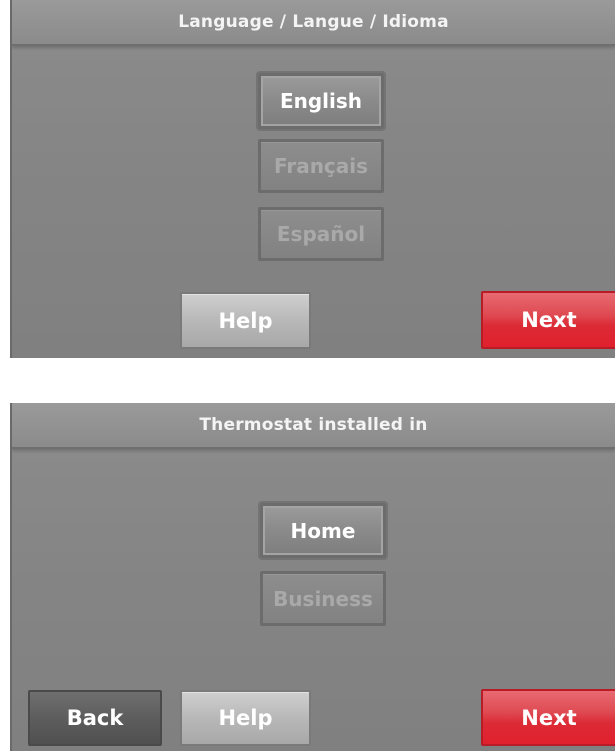 The image size is (615, 751). I want to click on location-title: Thermostat installed in, so click(313, 425).